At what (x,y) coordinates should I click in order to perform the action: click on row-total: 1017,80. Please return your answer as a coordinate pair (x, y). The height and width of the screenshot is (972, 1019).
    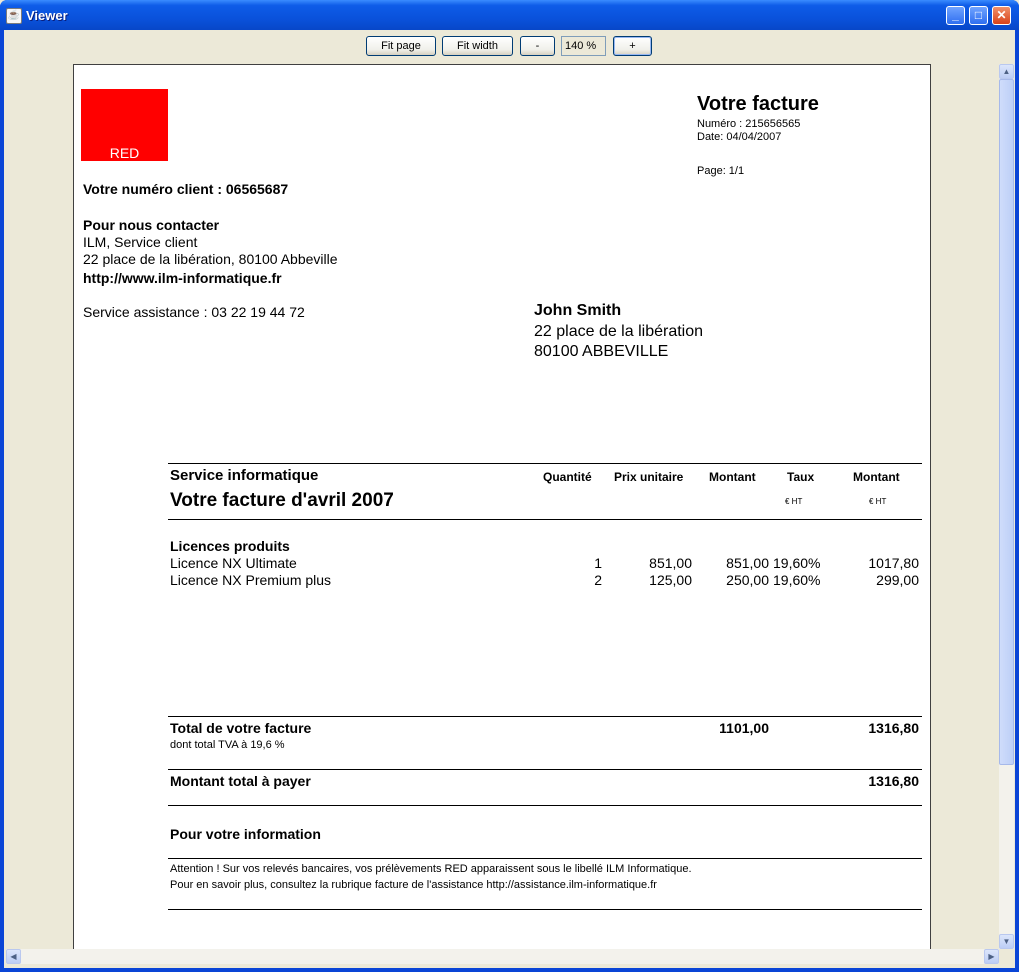
    Looking at the image, I should click on (893, 563).